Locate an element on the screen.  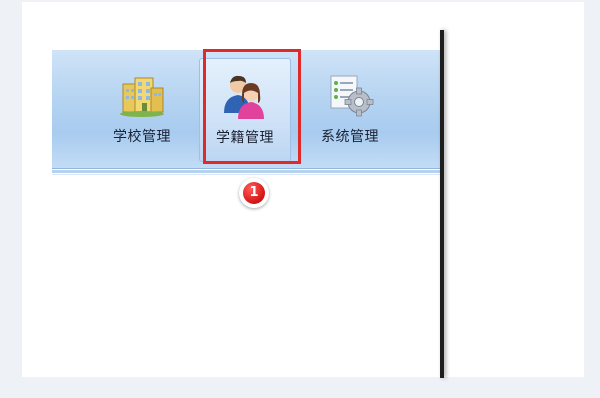
system-management-button: 系统管理 is located at coordinates (350, 110).